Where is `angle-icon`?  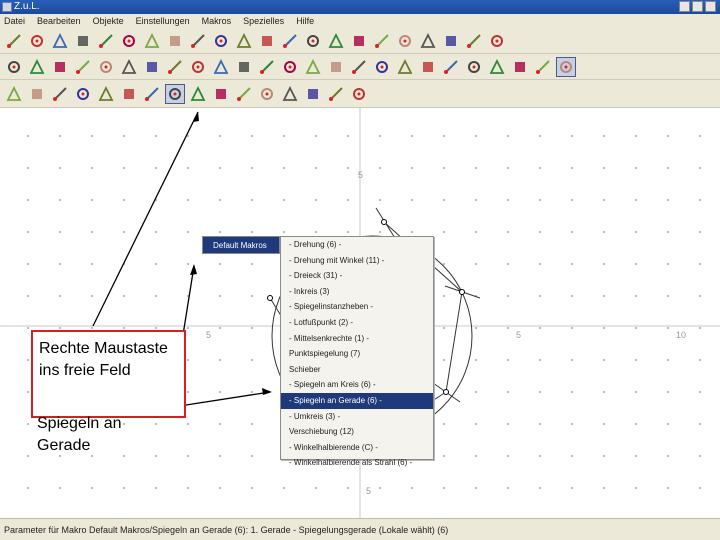
angle-icon is located at coordinates (313, 67).